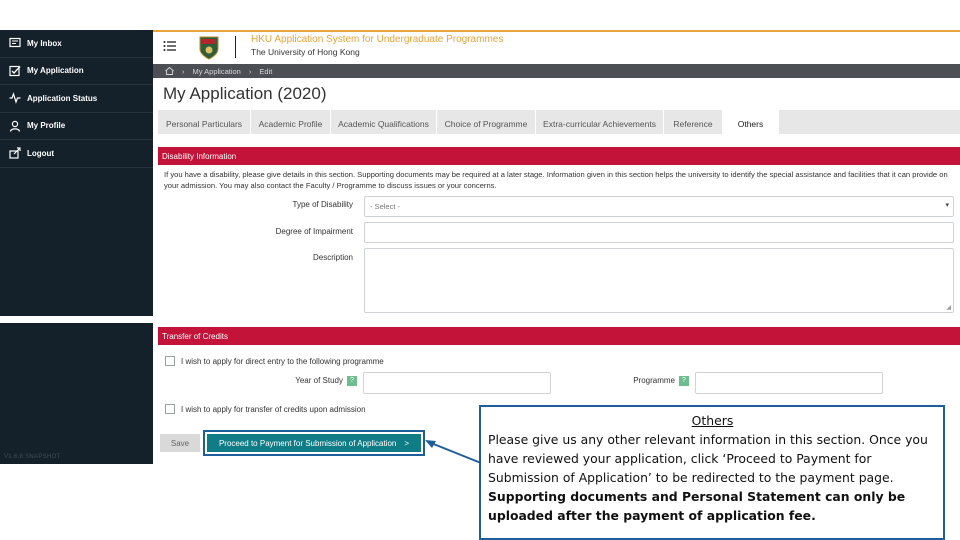 The width and height of the screenshot is (960, 540). What do you see at coordinates (169, 71) in the screenshot?
I see `home-icon` at bounding box center [169, 71].